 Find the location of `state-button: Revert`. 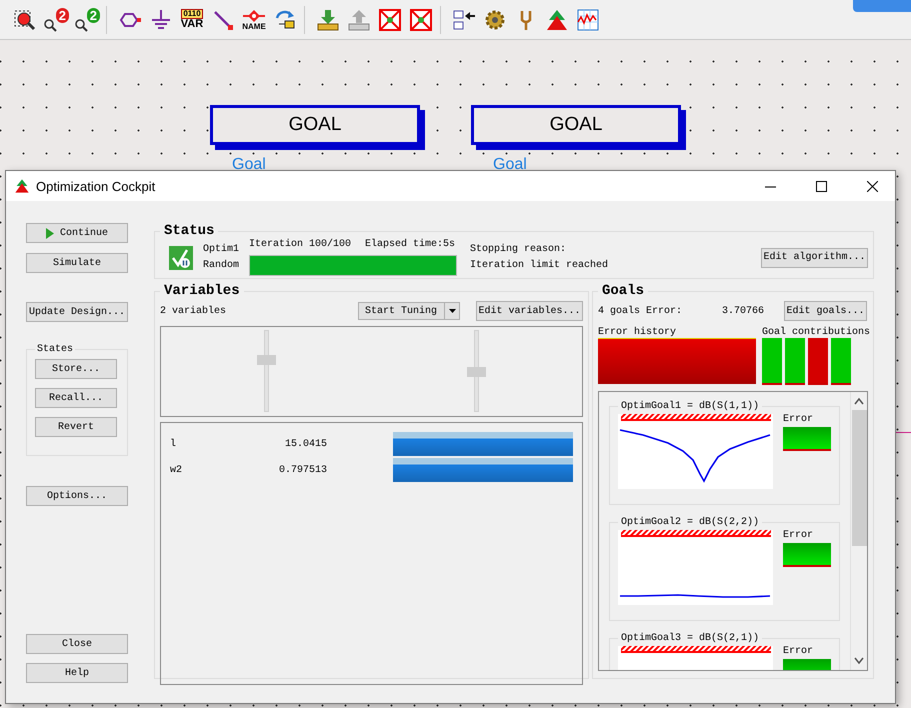

state-button: Revert is located at coordinates (76, 427).